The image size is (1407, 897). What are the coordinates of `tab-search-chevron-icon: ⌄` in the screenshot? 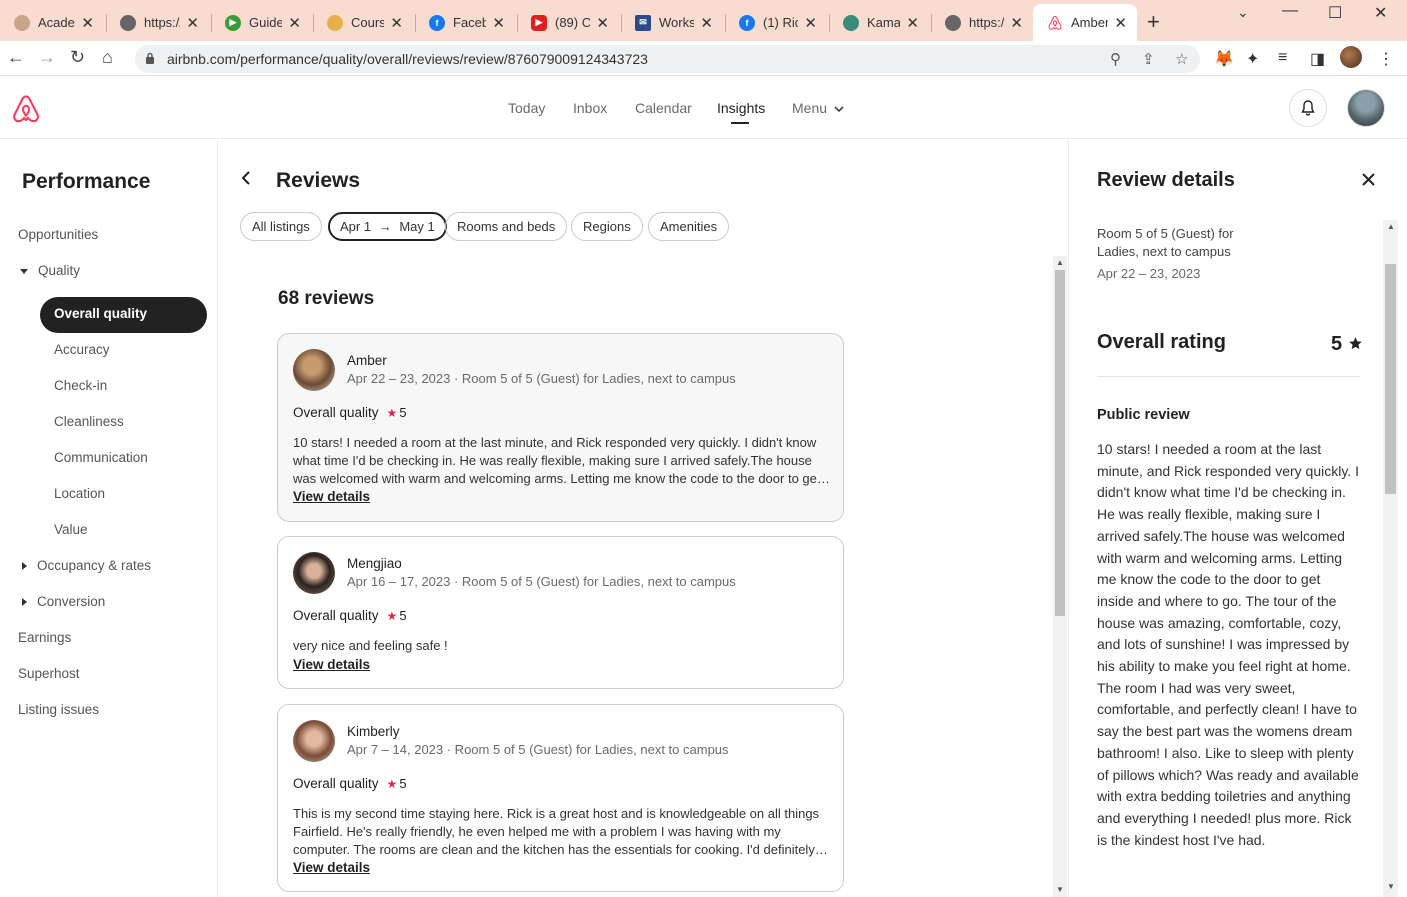 It's located at (1243, 12).